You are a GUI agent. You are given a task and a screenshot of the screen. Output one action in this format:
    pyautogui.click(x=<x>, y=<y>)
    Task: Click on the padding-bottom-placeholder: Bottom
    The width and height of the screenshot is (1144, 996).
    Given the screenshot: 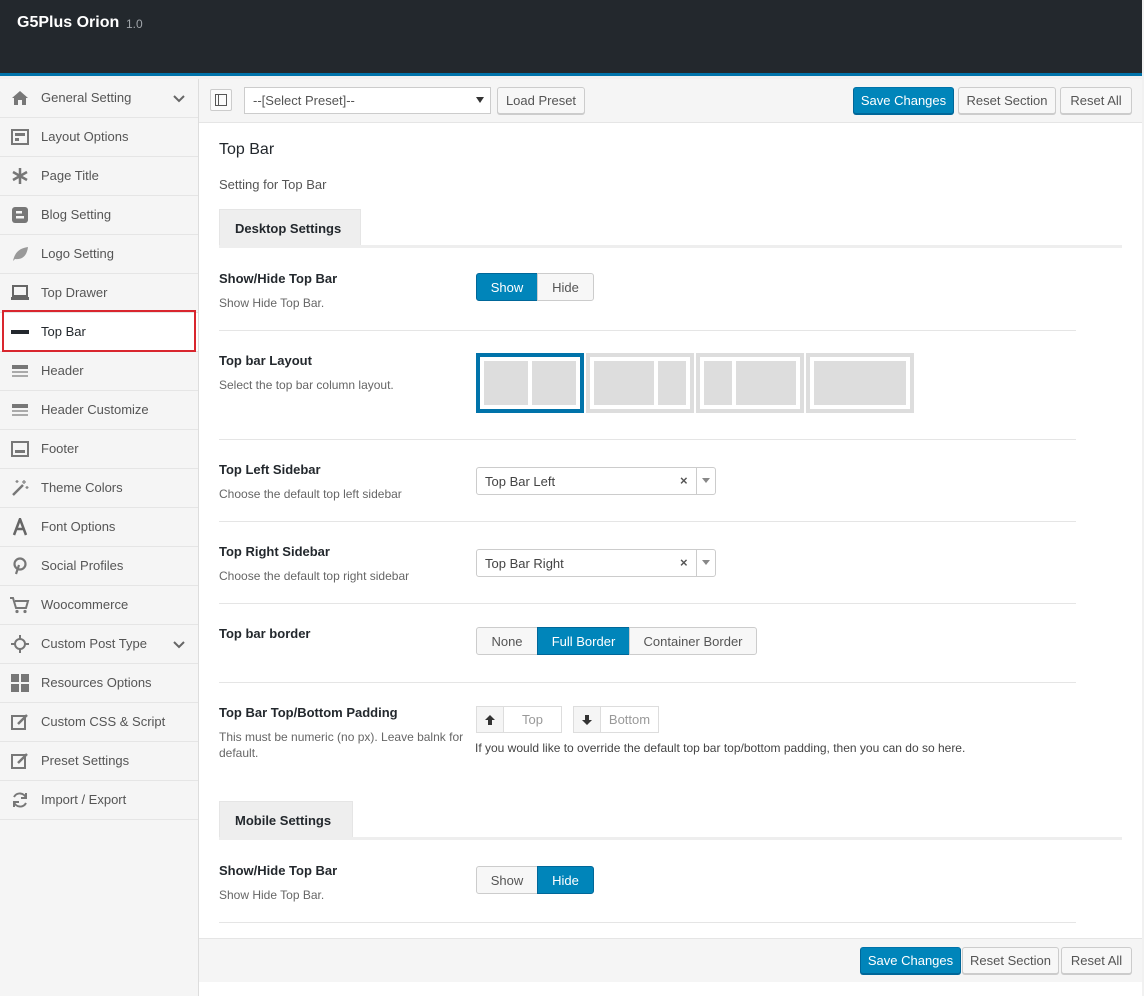 What is the action you would take?
    pyautogui.click(x=629, y=719)
    